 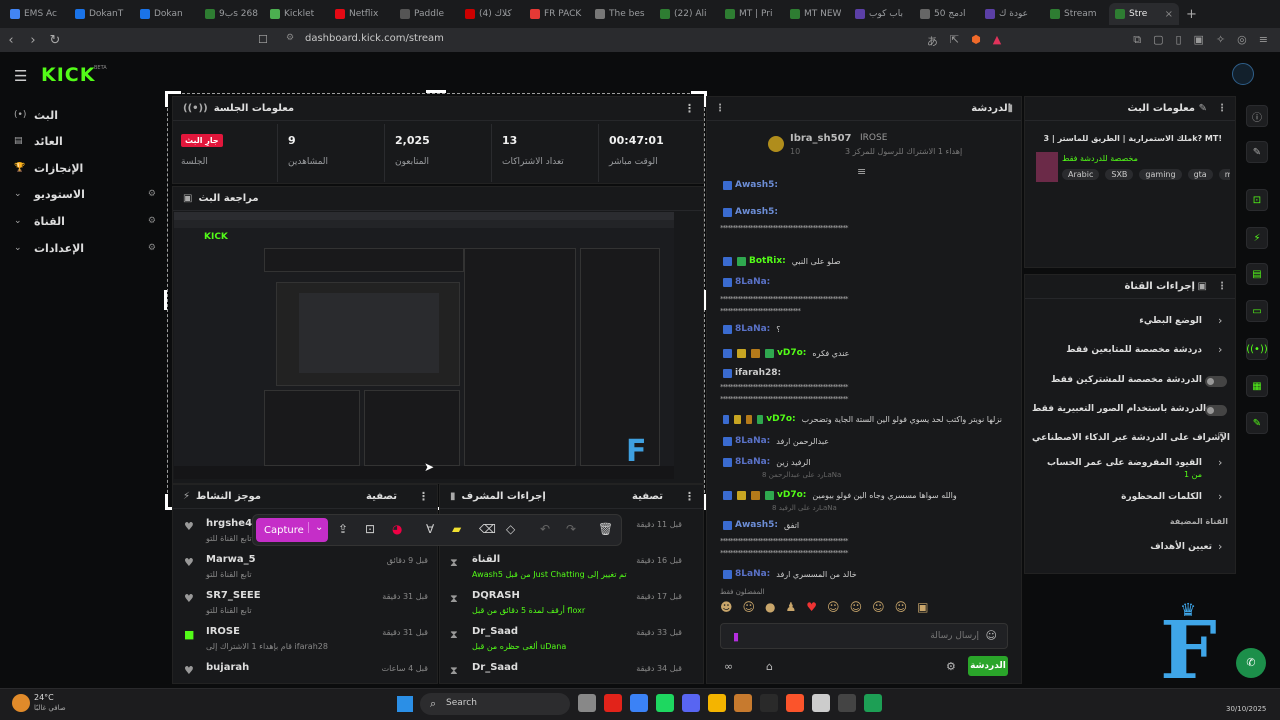 I want to click on screenshot-tool-icon: ⊡, so click(x=370, y=529).